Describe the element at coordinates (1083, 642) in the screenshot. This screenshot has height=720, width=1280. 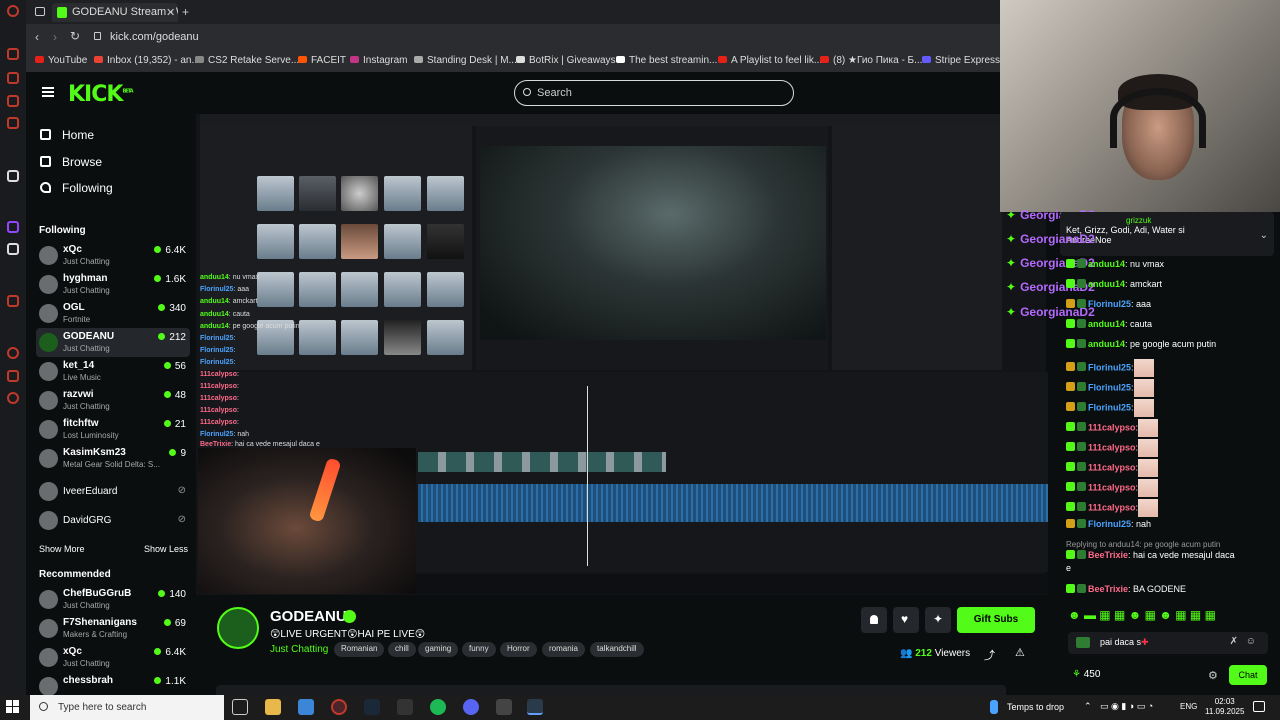
I see `emote-icon` at that location.